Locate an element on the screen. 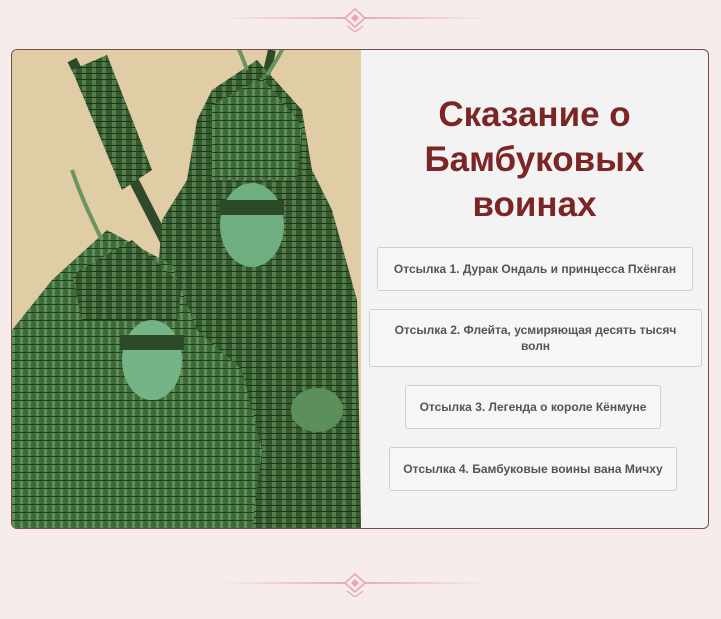  top-divider-ornament is located at coordinates (355, 19).